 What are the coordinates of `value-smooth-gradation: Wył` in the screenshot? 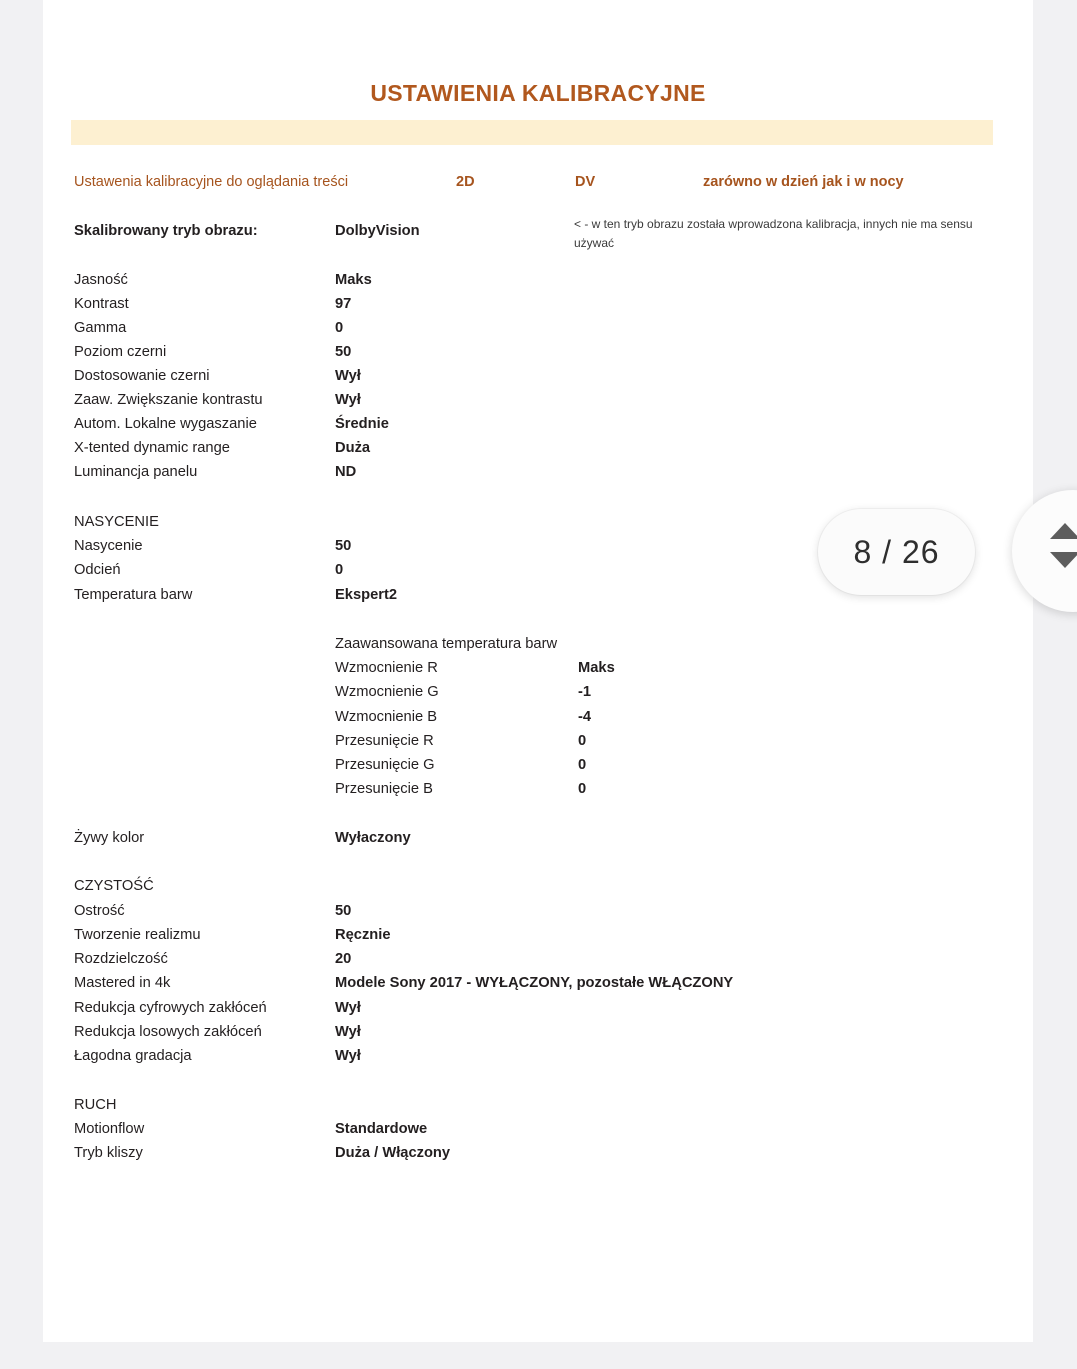 It's located at (348, 1056).